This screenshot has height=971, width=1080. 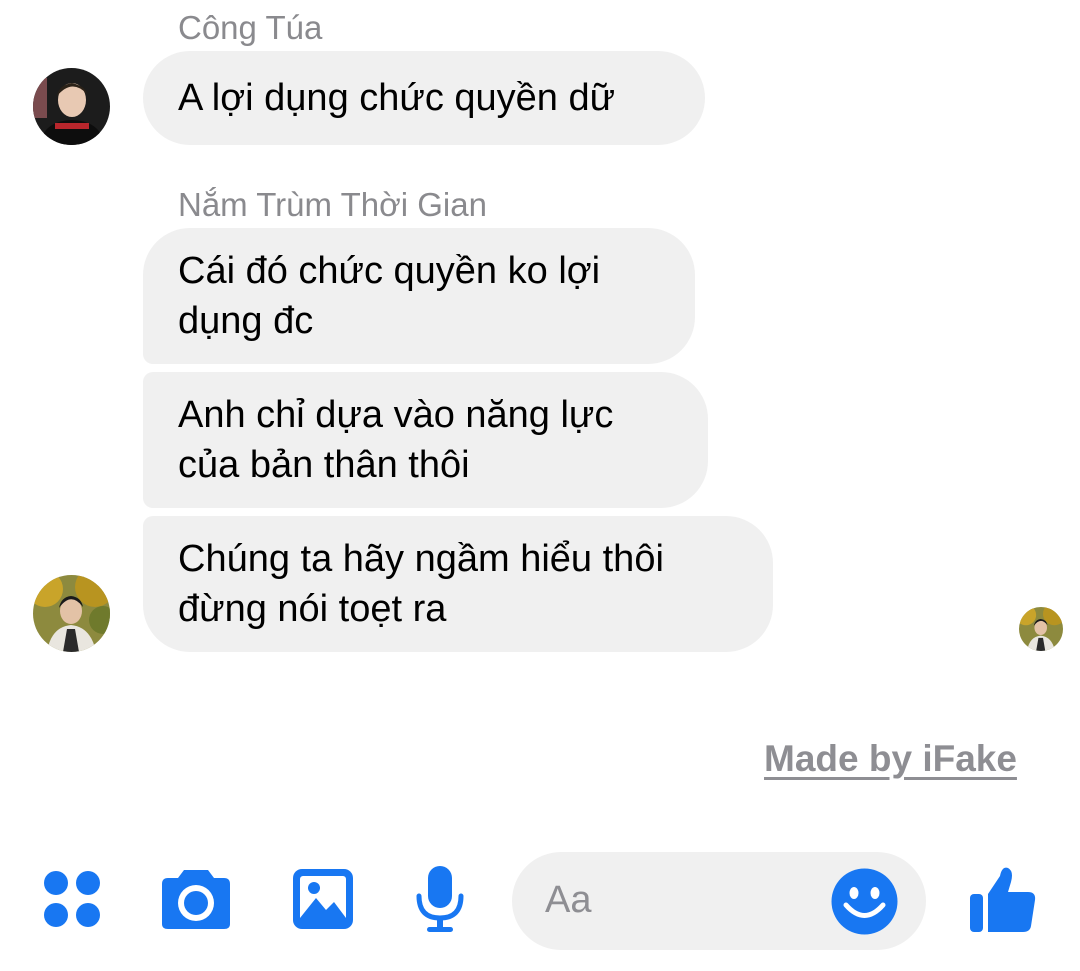 I want to click on composer-bar: Aa, so click(x=540, y=905).